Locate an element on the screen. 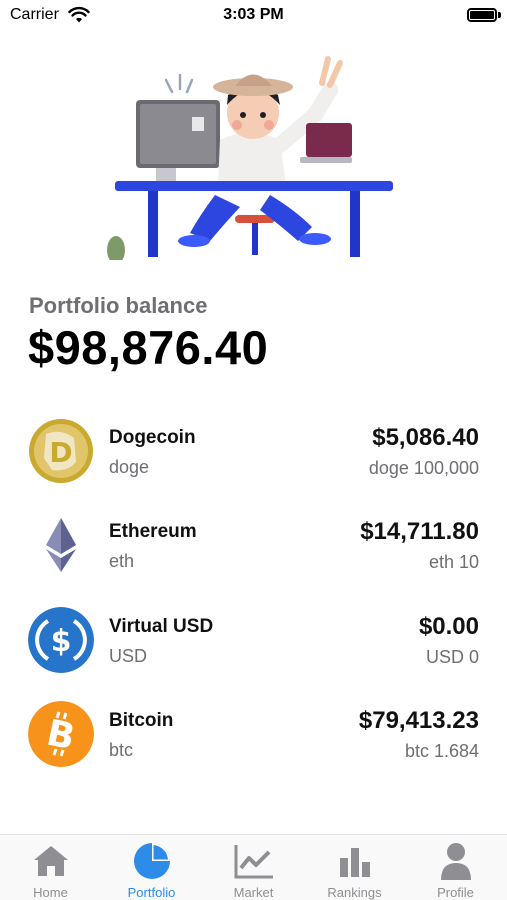  usd-coin-icon: $ is located at coordinates (61, 640).